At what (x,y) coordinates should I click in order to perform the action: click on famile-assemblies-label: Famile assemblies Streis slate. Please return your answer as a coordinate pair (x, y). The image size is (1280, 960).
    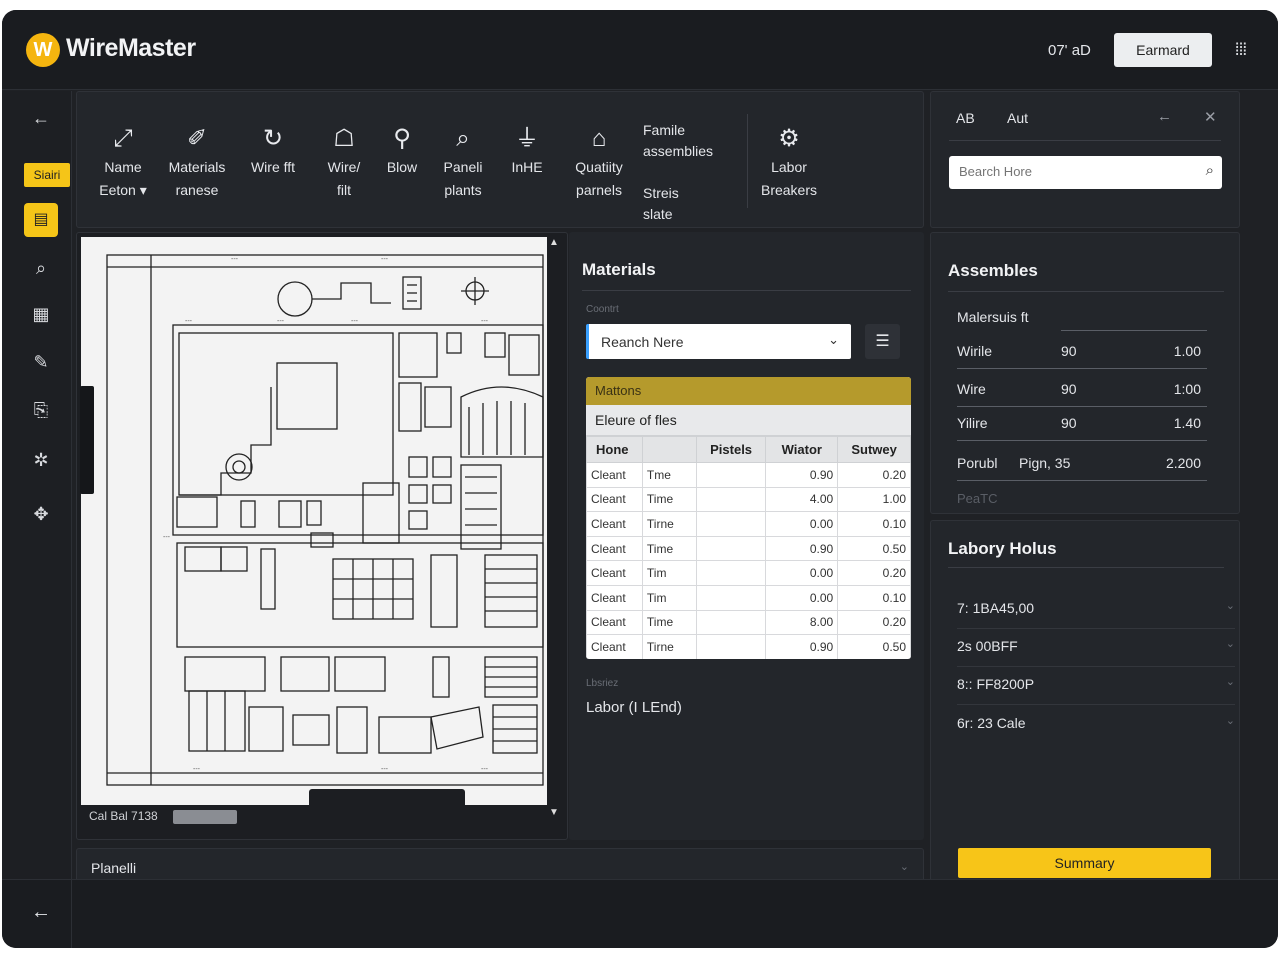
    Looking at the image, I should click on (678, 172).